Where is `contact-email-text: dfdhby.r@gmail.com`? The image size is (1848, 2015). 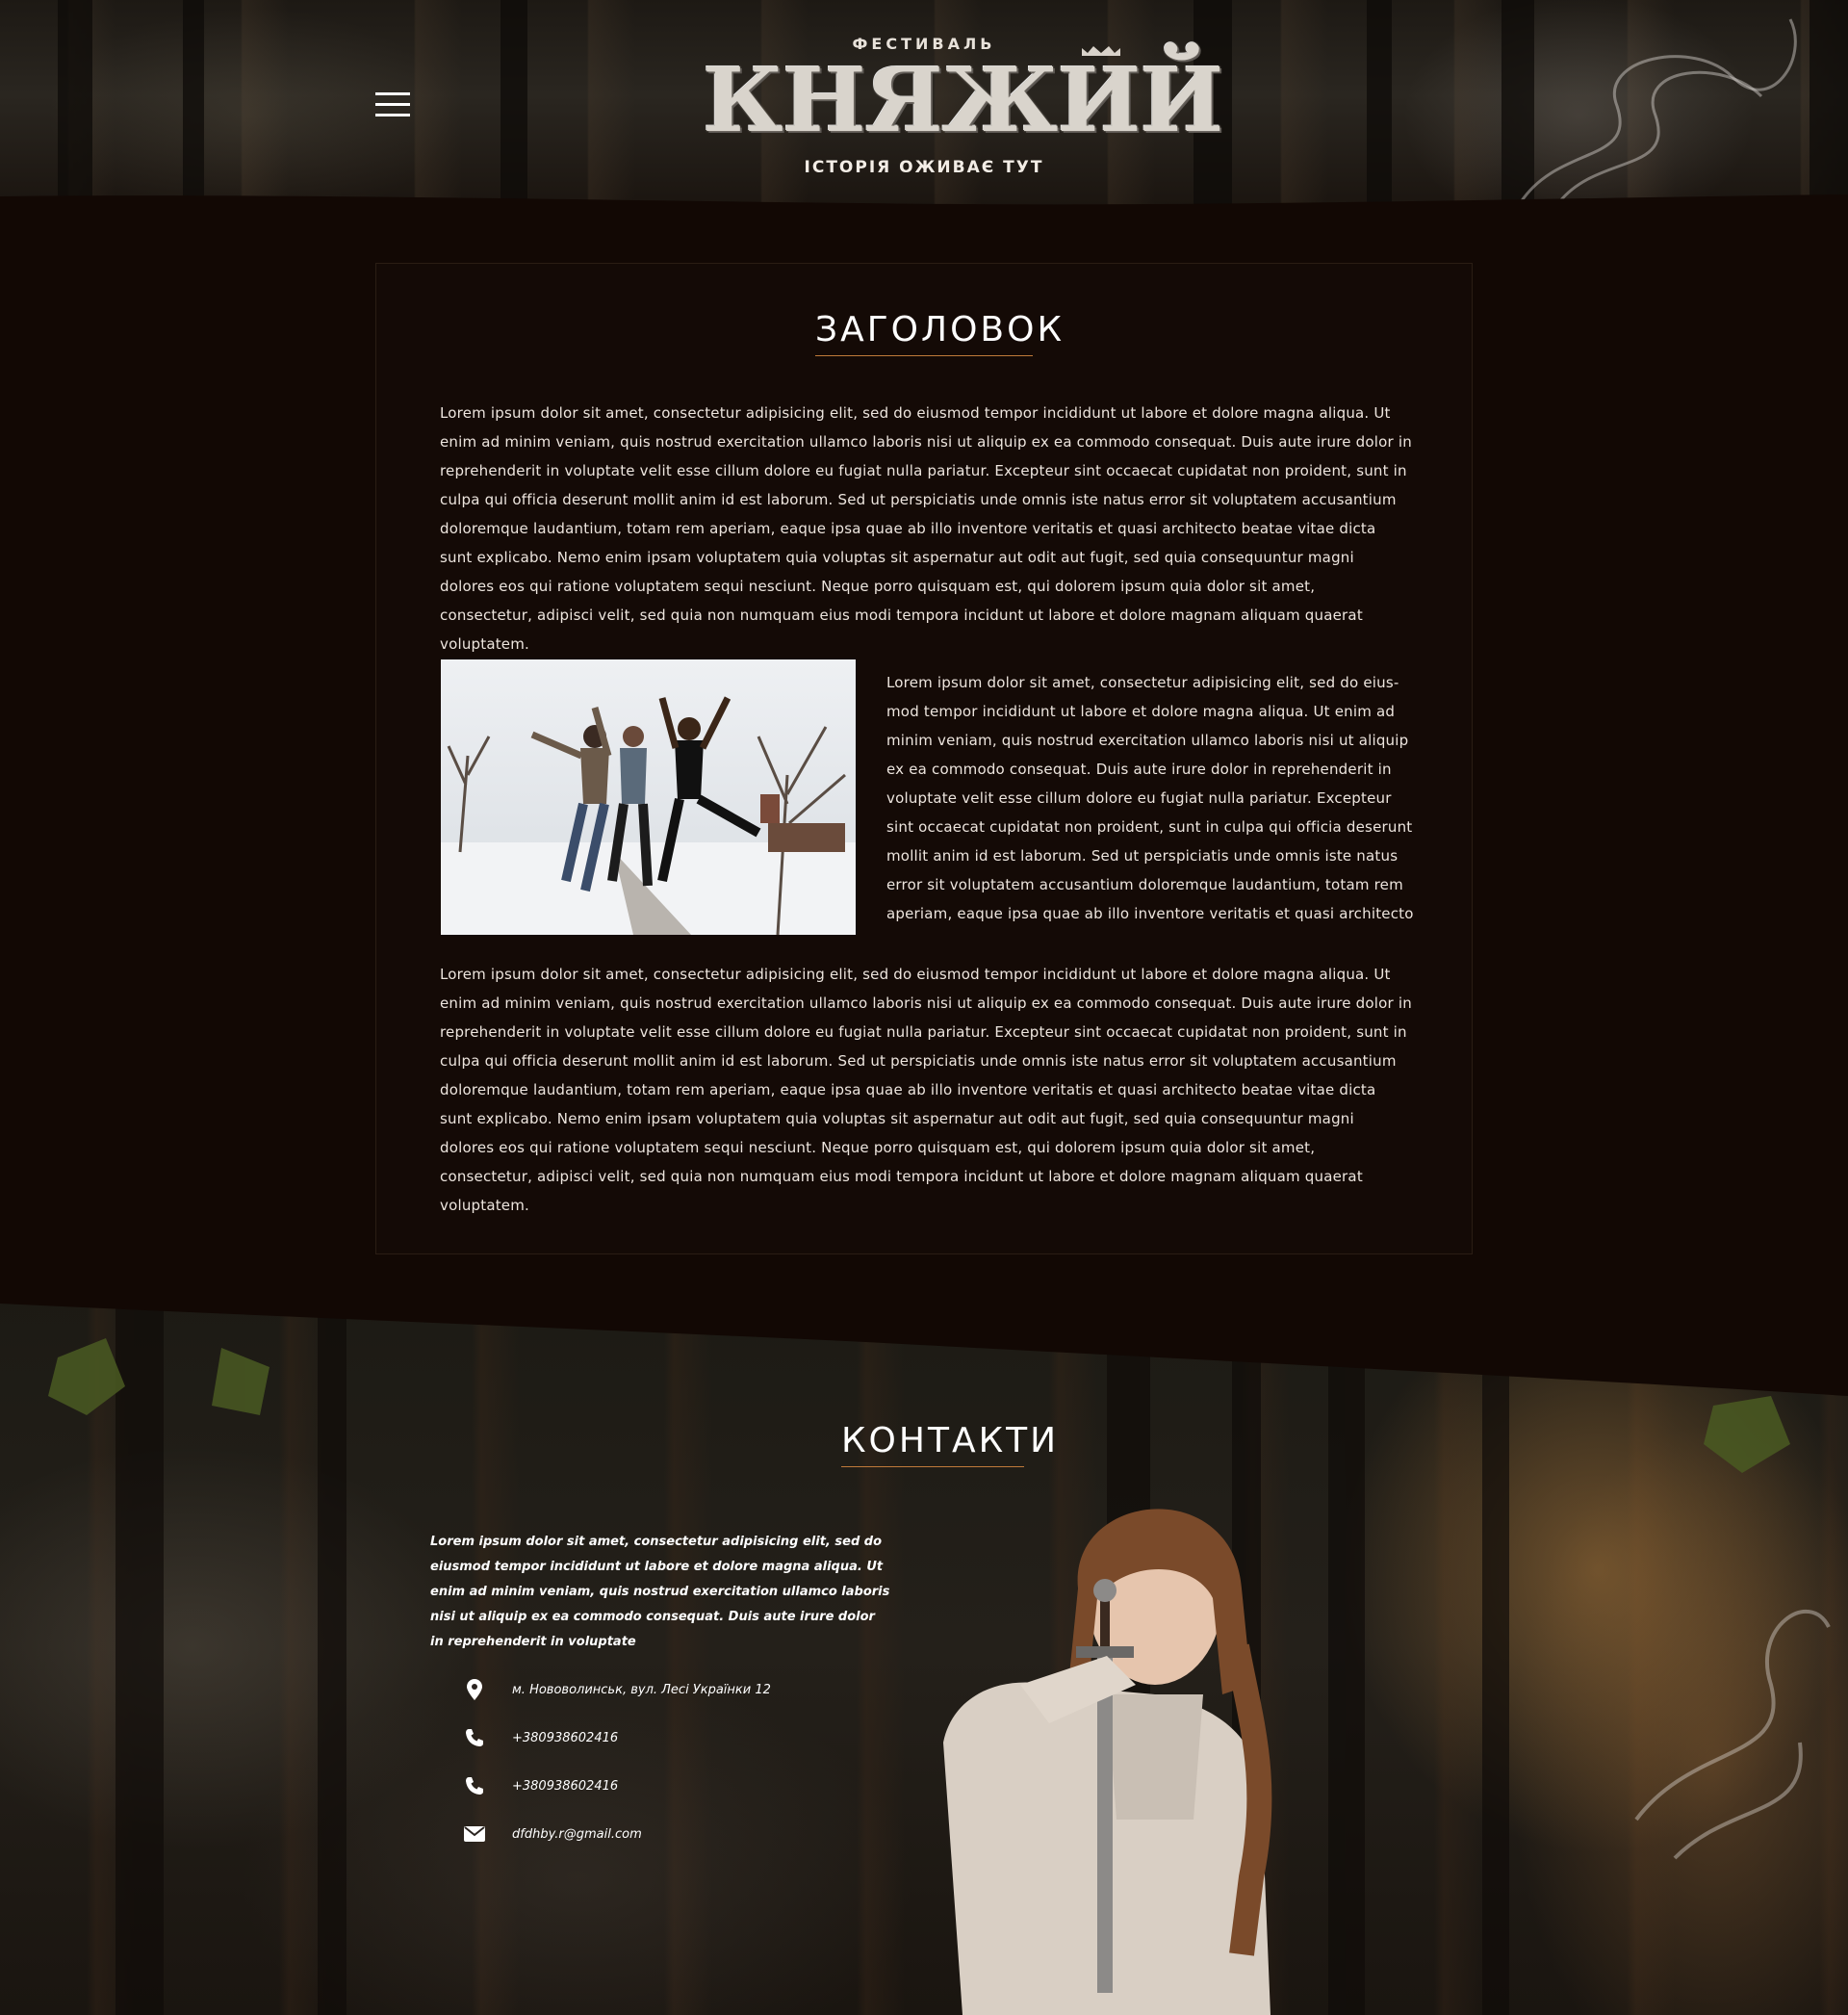
contact-email-text: dfdhby.r@gmail.com is located at coordinates (577, 1835).